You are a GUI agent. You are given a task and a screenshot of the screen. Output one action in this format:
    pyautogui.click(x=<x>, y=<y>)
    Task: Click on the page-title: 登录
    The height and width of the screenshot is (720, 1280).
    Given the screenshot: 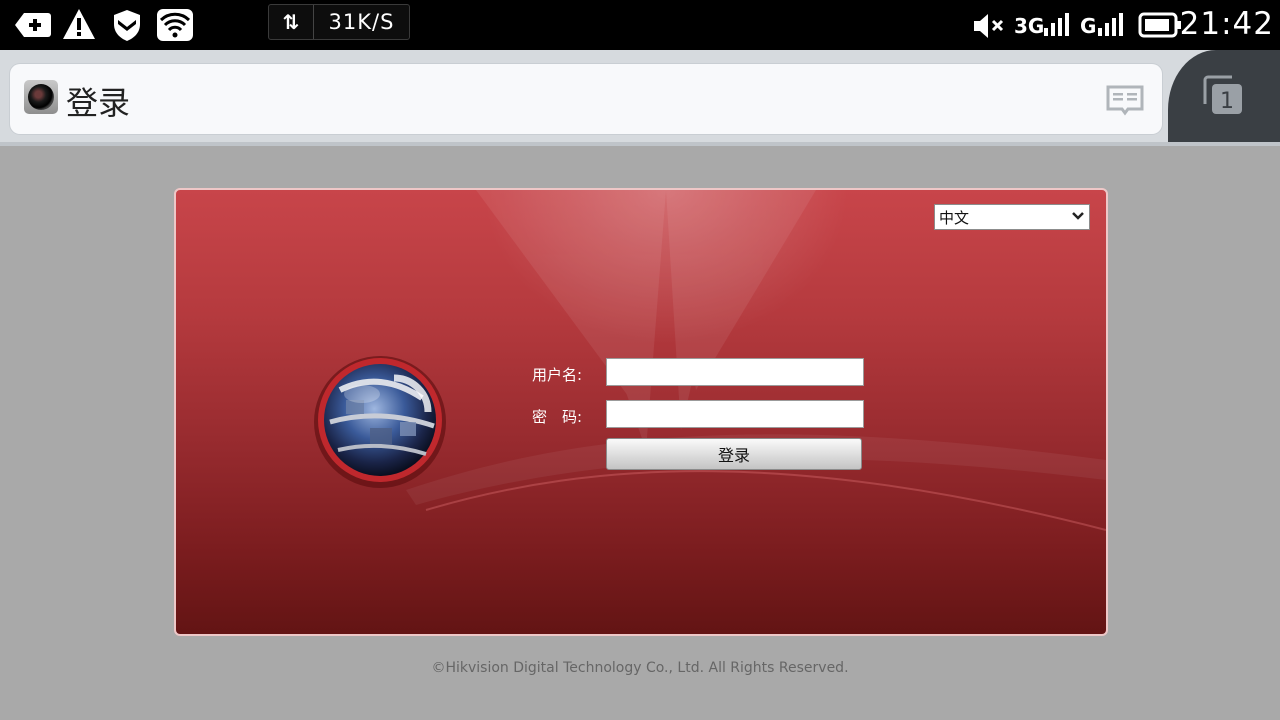 What is the action you would take?
    pyautogui.click(x=98, y=103)
    